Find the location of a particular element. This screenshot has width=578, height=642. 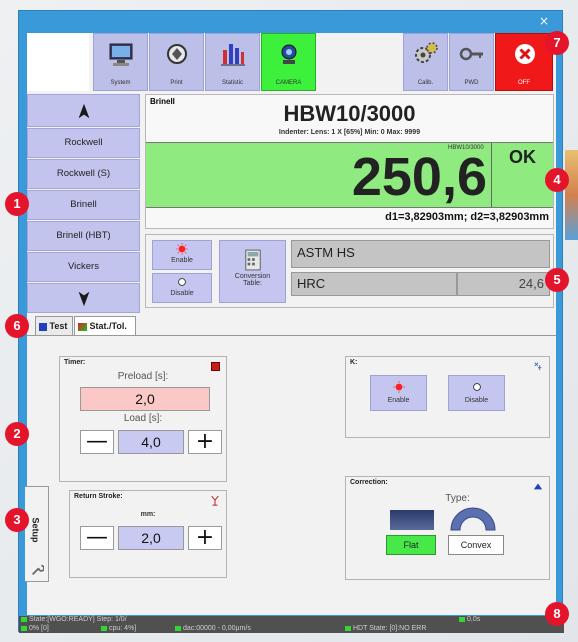

setup-side-tab: Setup is located at coordinates (37, 534).